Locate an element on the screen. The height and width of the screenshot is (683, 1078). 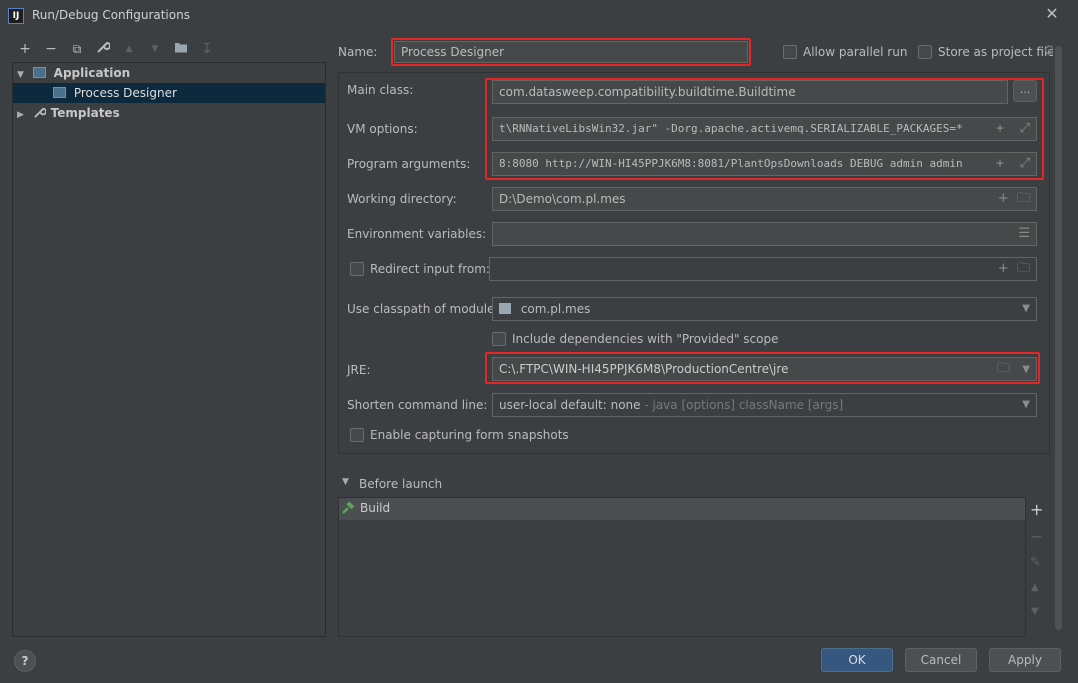
folder-icon is located at coordinates (181, 49).